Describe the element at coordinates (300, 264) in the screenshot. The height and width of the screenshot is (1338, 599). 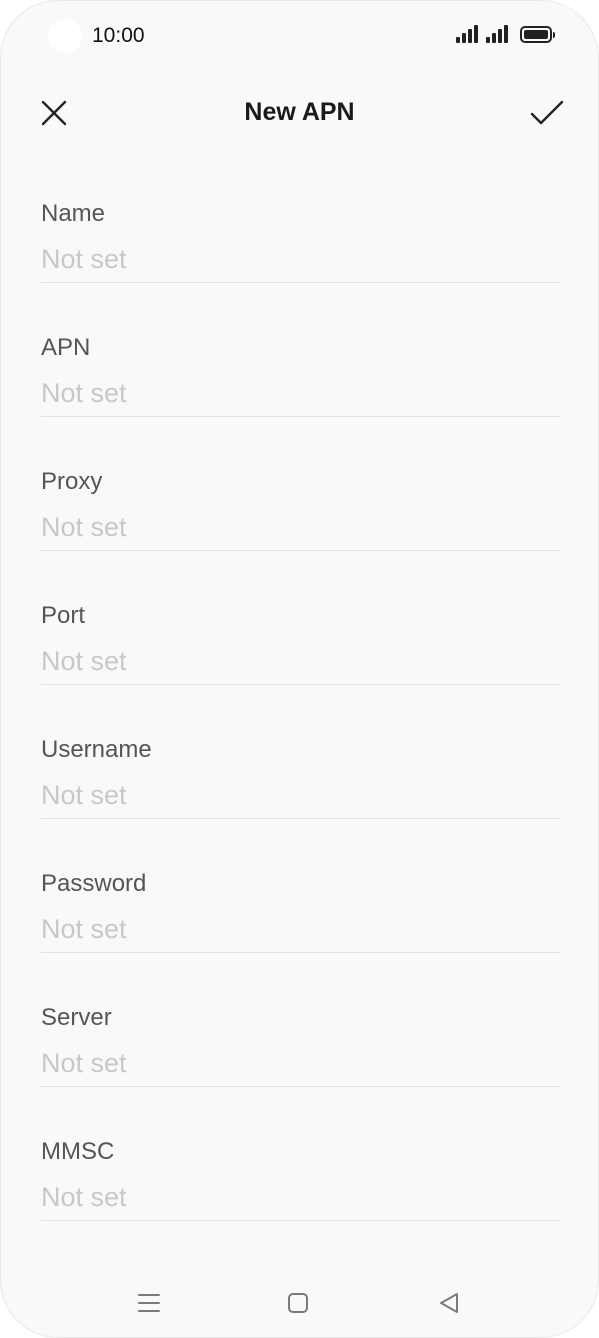
I see `name-field: Name Not set` at that location.